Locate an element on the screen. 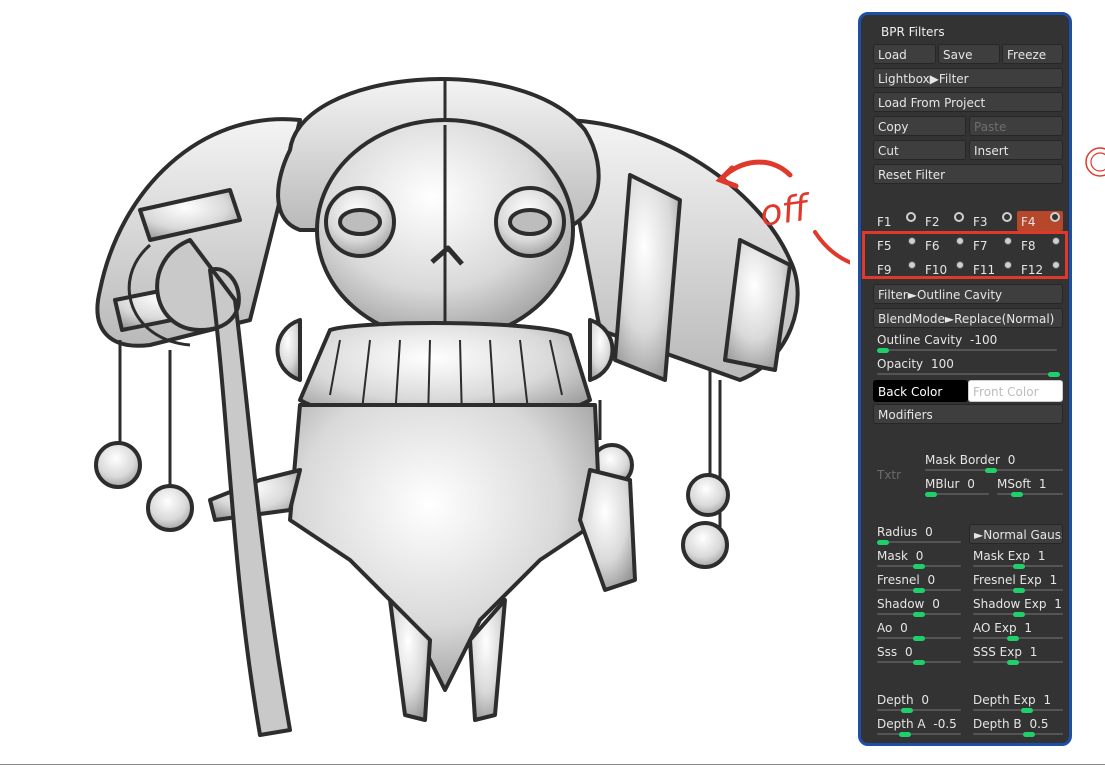 The height and width of the screenshot is (767, 1105). sss-knob is located at coordinates (919, 662).